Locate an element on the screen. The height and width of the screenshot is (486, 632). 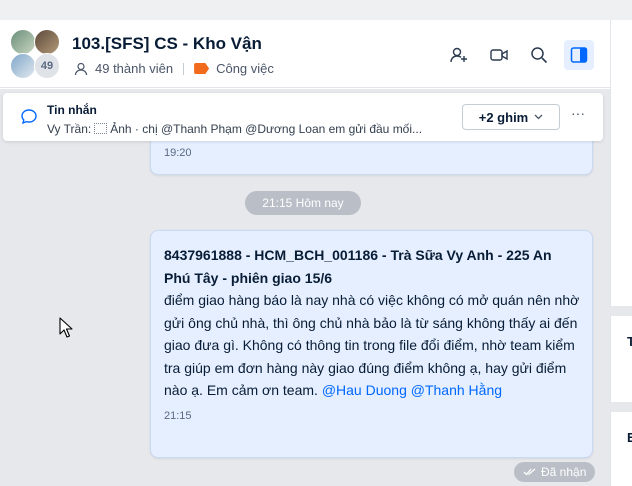
add-member-icon is located at coordinates (458, 55).